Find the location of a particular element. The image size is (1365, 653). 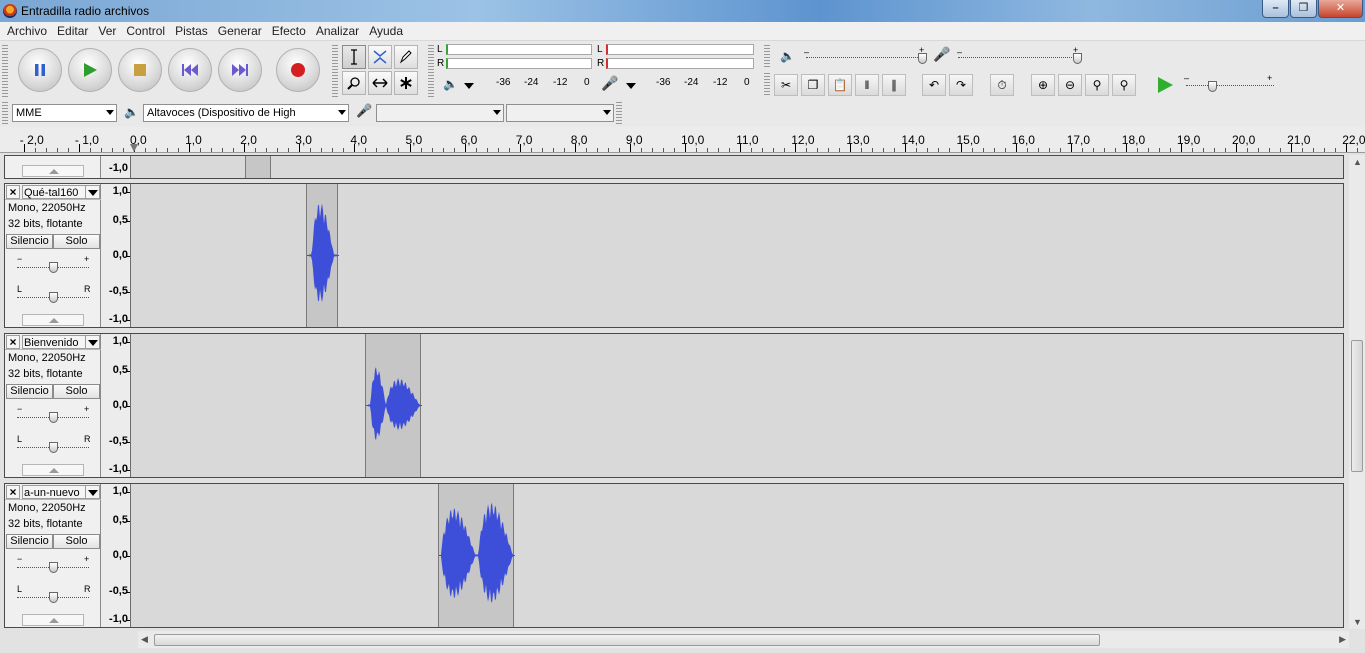

menu-efecto: Efecto is located at coordinates (289, 31).